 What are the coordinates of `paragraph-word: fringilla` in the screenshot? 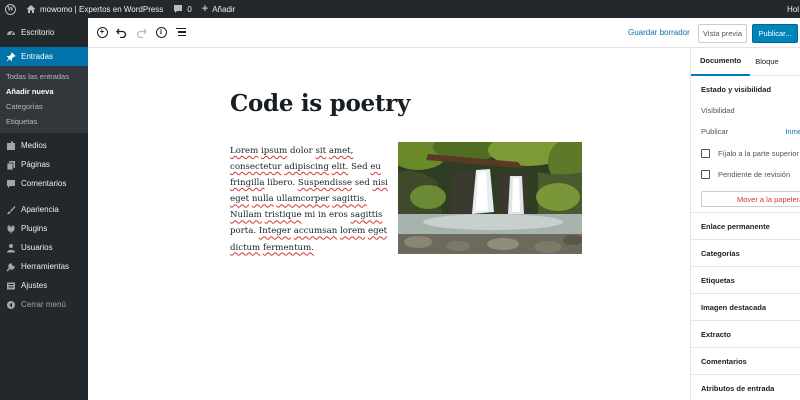 It's located at (247, 183).